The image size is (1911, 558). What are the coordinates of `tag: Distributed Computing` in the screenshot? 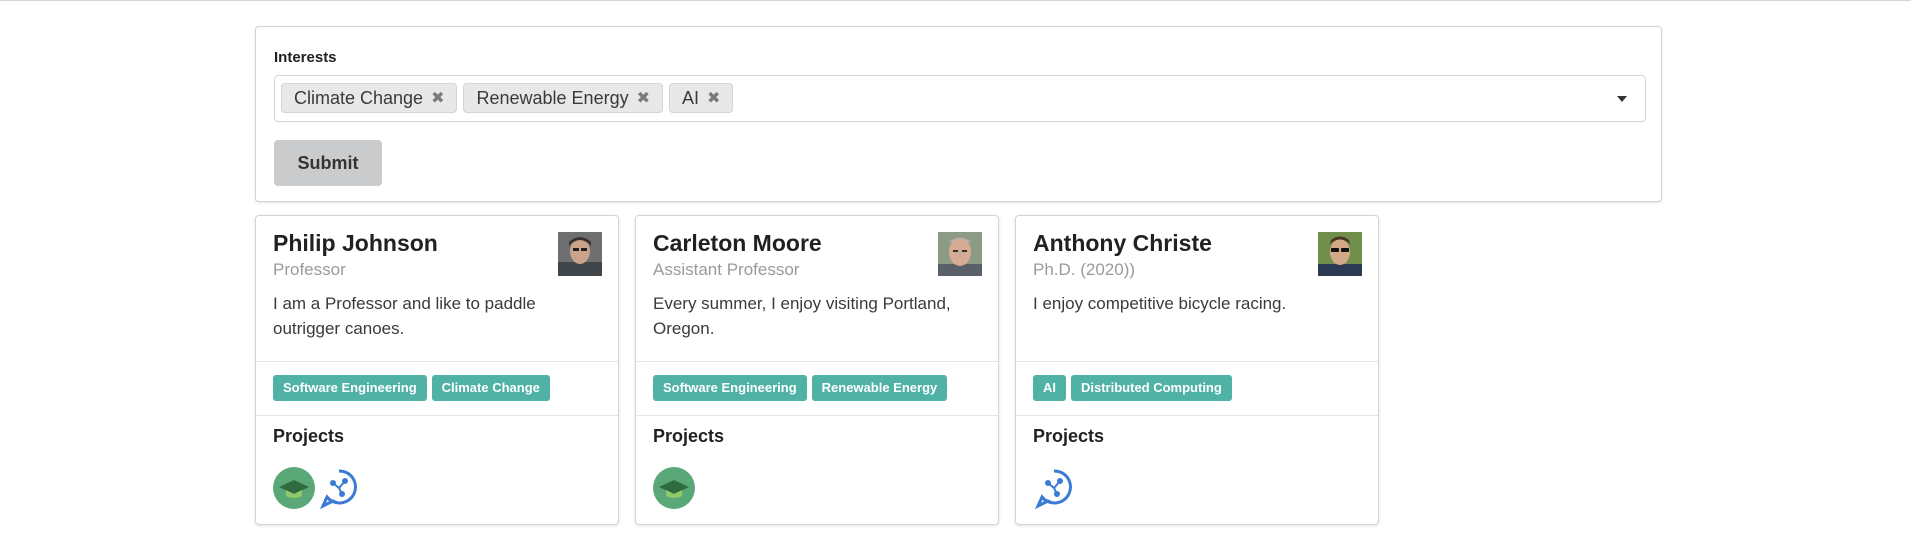 It's located at (1151, 388).